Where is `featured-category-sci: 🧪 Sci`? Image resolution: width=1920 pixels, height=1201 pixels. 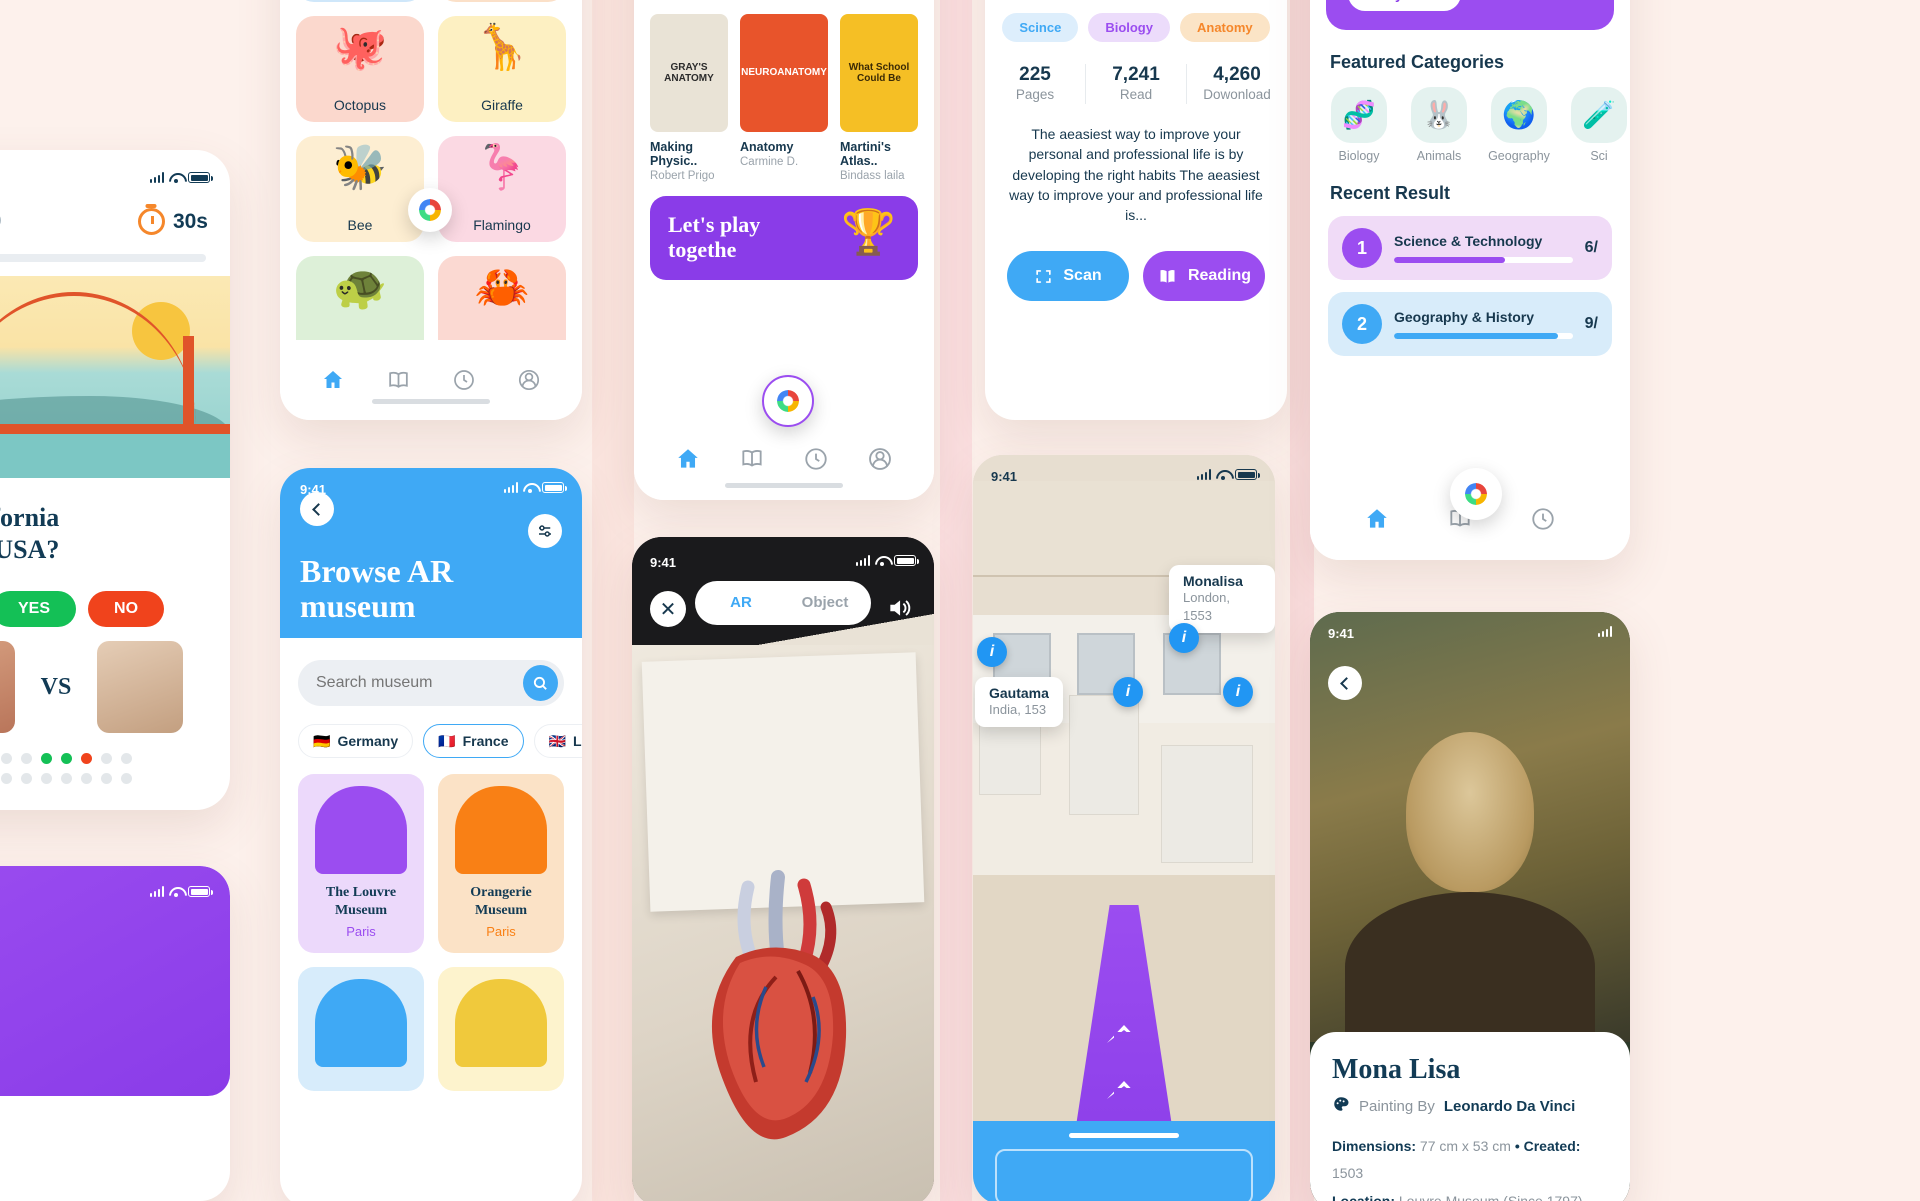
featured-category-sci: 🧪 Sci is located at coordinates (1599, 125).